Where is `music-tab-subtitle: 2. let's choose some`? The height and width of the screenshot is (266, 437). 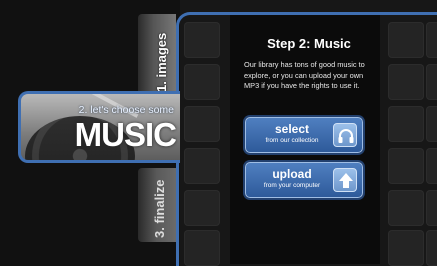 music-tab-subtitle: 2. let's choose some is located at coordinates (126, 110).